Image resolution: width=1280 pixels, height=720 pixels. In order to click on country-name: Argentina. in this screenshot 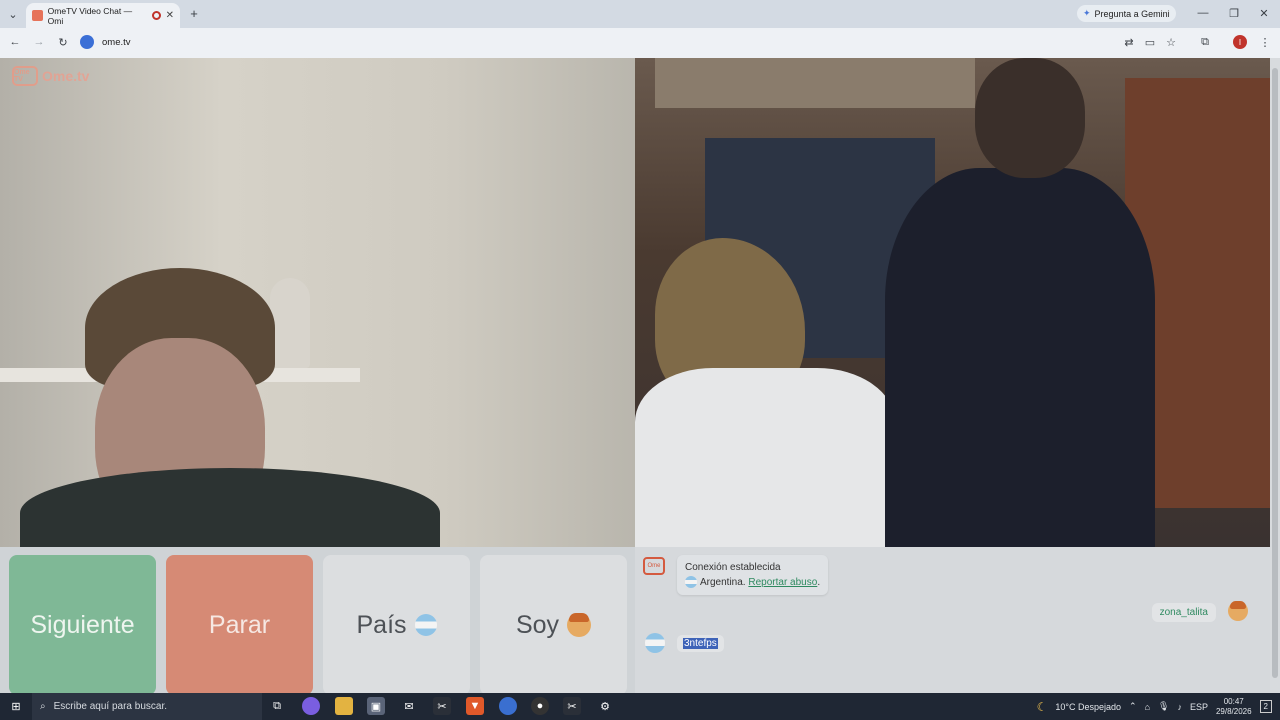, I will do `click(723, 582)`.